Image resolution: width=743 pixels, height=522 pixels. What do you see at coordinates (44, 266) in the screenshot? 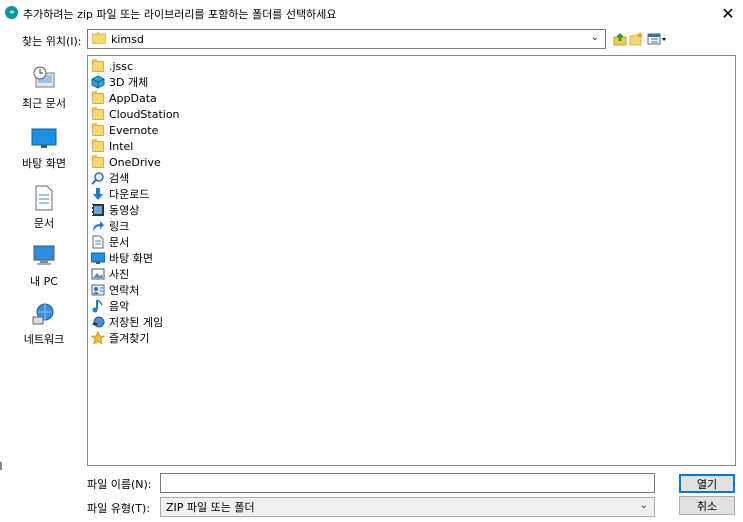
I see `place-this-pc: 내 PC` at bounding box center [44, 266].